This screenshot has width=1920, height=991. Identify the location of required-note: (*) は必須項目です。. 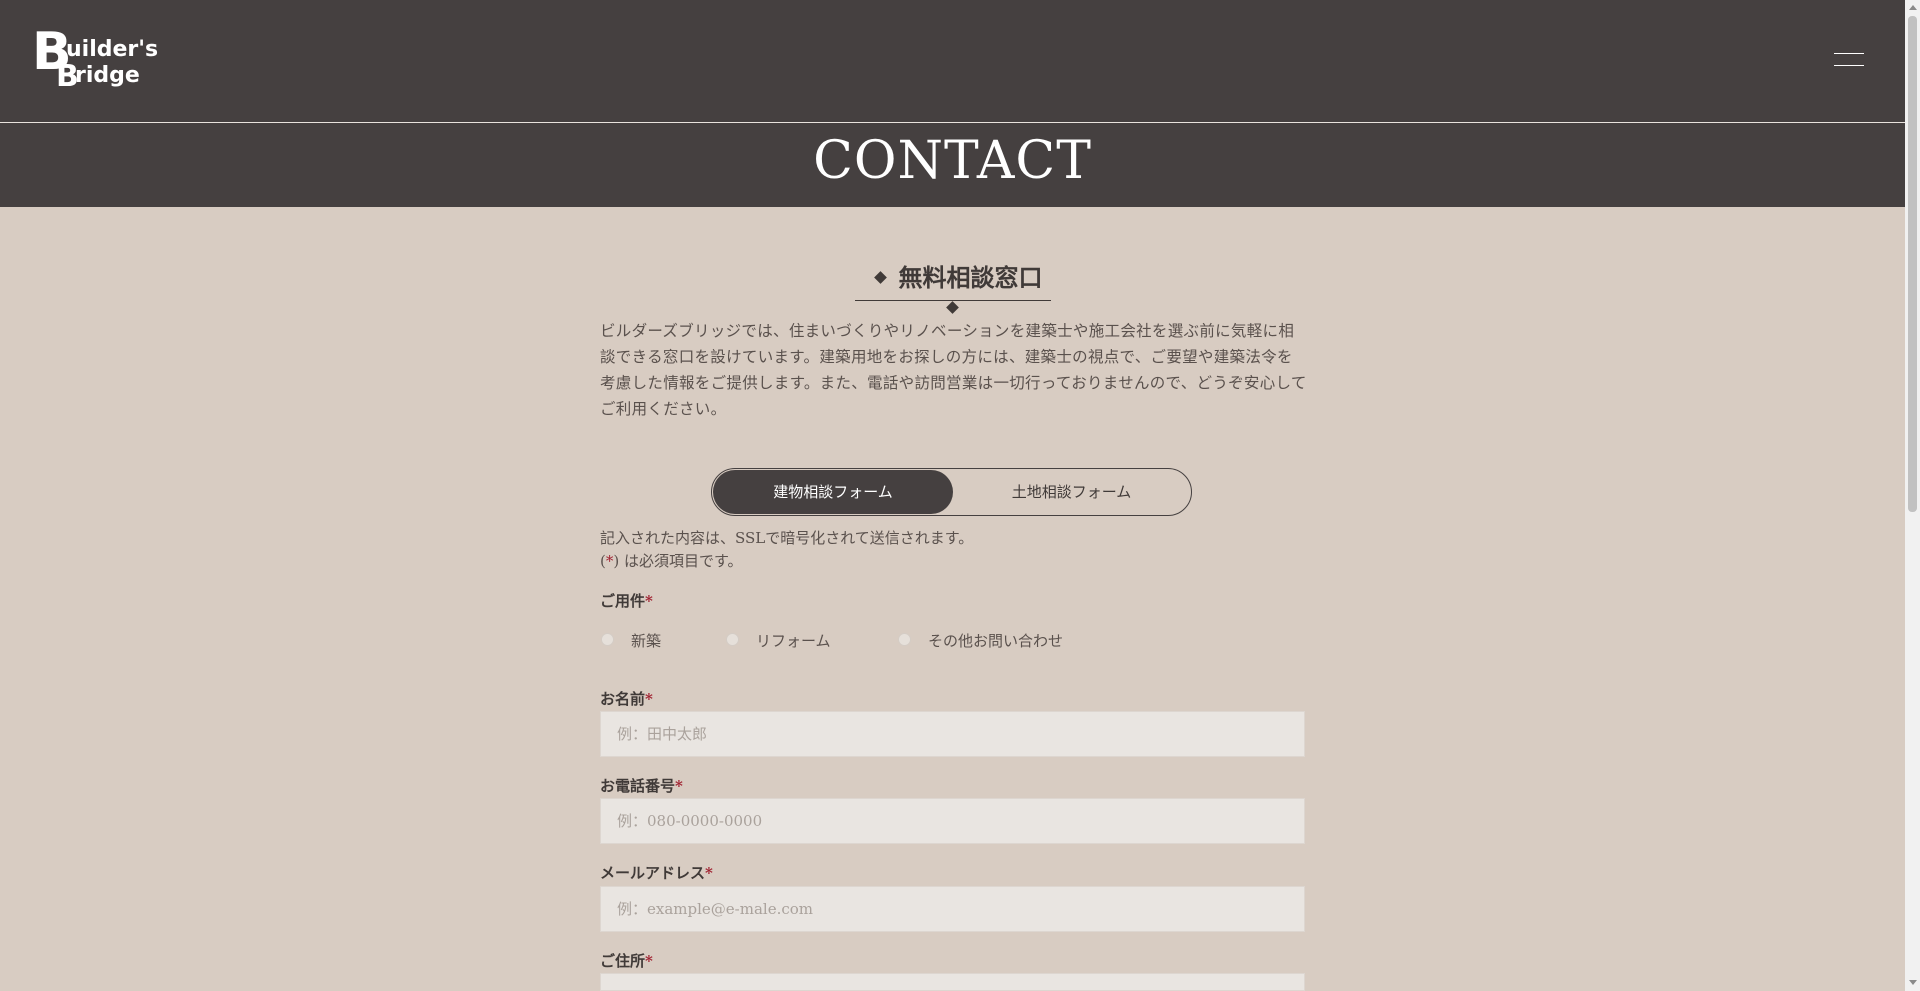
(671, 560).